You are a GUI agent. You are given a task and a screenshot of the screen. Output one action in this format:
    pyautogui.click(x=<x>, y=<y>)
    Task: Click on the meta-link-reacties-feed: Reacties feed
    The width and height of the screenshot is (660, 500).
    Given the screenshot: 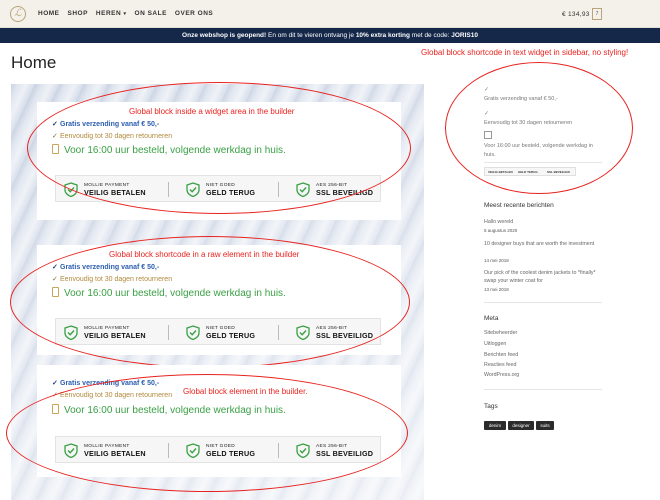 What is the action you would take?
    pyautogui.click(x=500, y=365)
    